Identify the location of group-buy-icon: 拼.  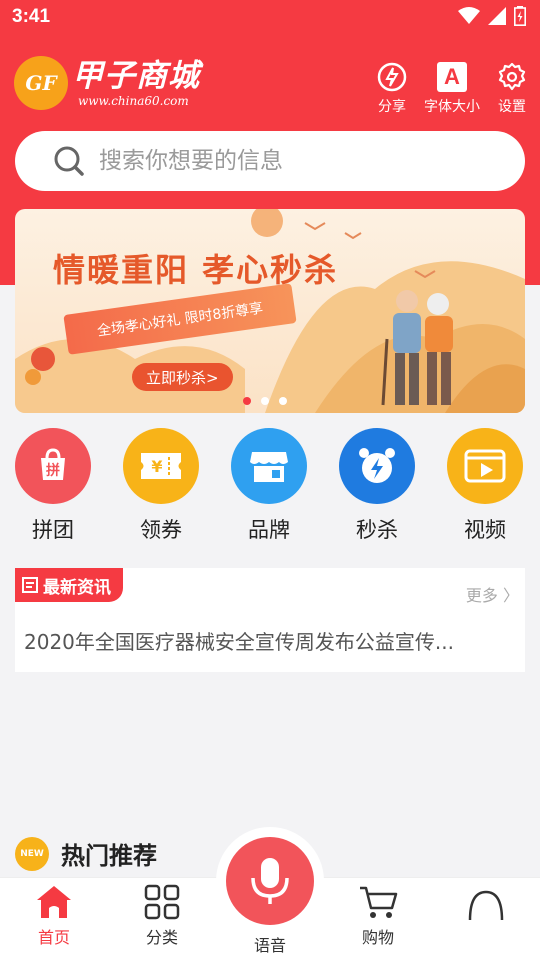
(53, 466).